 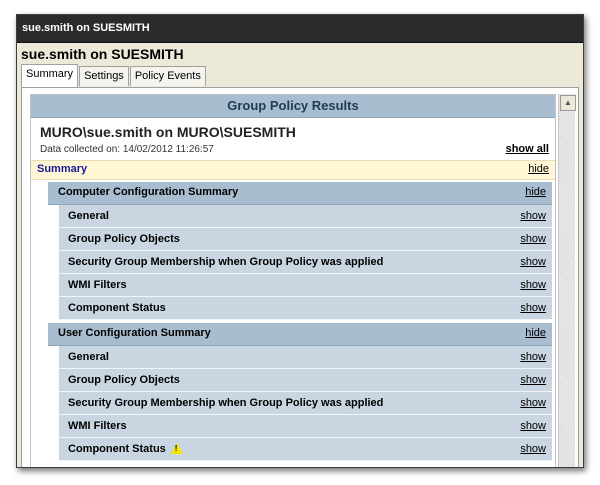 I want to click on user-row-component-status: Component Status! show, so click(x=305, y=449).